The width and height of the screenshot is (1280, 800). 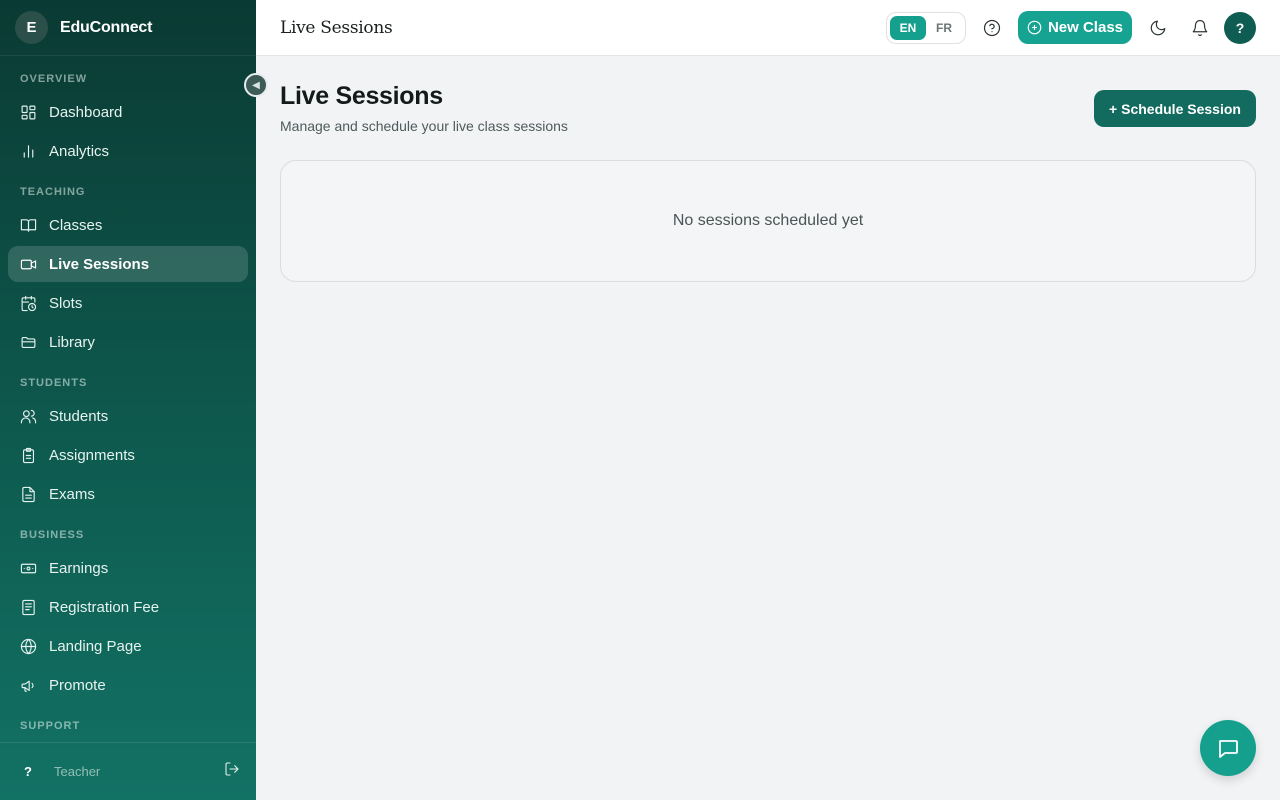 I want to click on help-icon, so click(x=992, y=28).